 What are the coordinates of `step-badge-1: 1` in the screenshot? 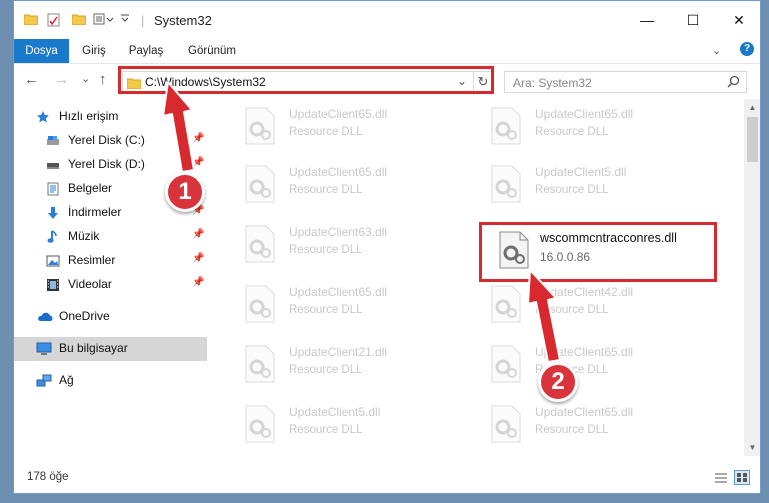 It's located at (185, 192).